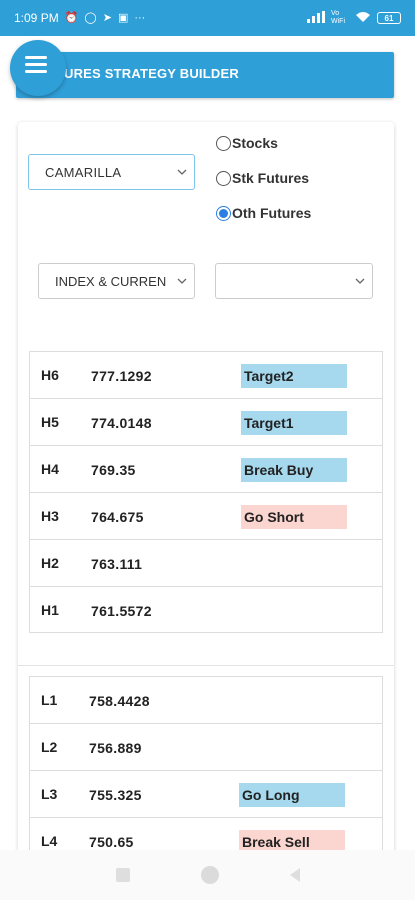  I want to click on section-divider, so click(206, 665).